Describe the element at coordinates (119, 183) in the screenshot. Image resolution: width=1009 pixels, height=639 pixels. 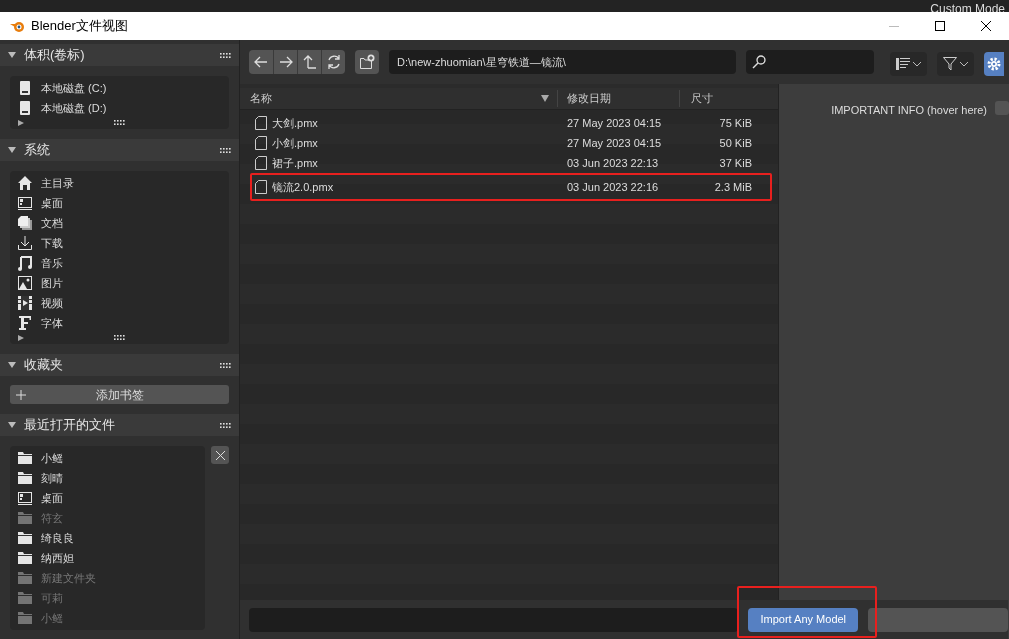
I see `bookmark-item: 主目录` at that location.